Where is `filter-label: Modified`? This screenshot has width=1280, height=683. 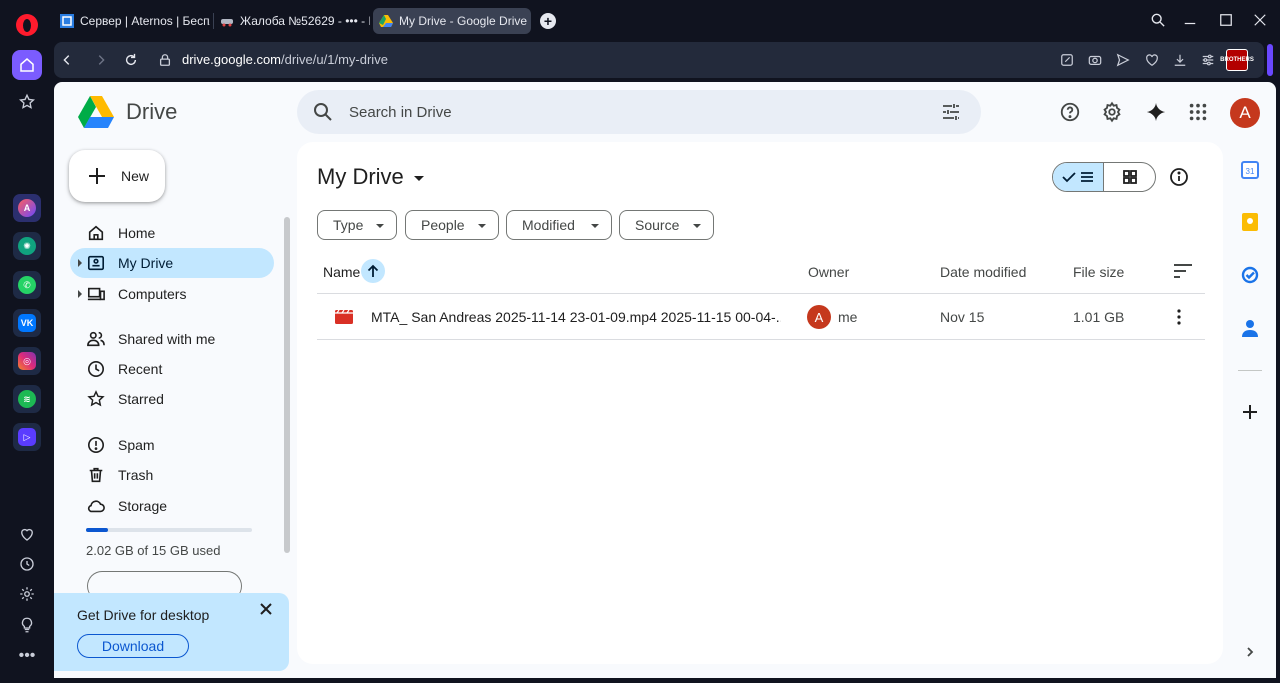 filter-label: Modified is located at coordinates (548, 225).